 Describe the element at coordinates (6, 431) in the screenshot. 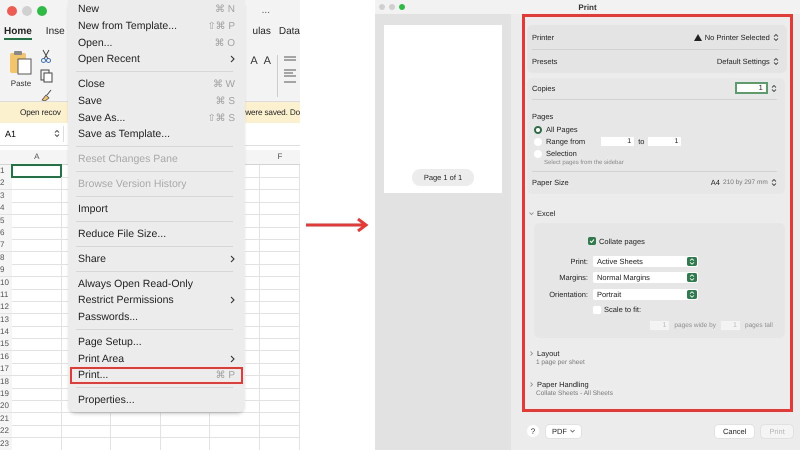

I see `row-number: 22` at that location.